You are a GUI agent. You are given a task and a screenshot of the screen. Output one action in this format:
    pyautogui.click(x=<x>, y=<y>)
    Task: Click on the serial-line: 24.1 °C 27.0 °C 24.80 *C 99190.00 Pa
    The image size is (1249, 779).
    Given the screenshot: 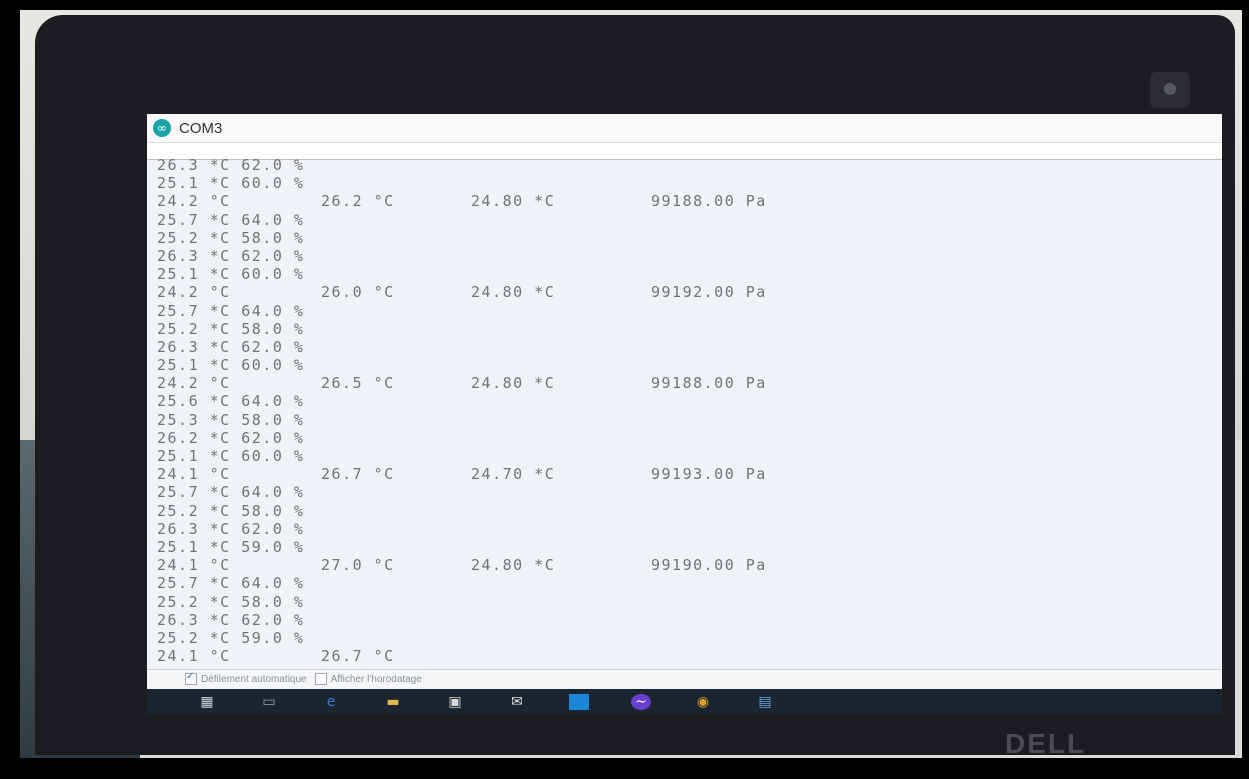 What is the action you would take?
    pyautogui.click(x=687, y=565)
    